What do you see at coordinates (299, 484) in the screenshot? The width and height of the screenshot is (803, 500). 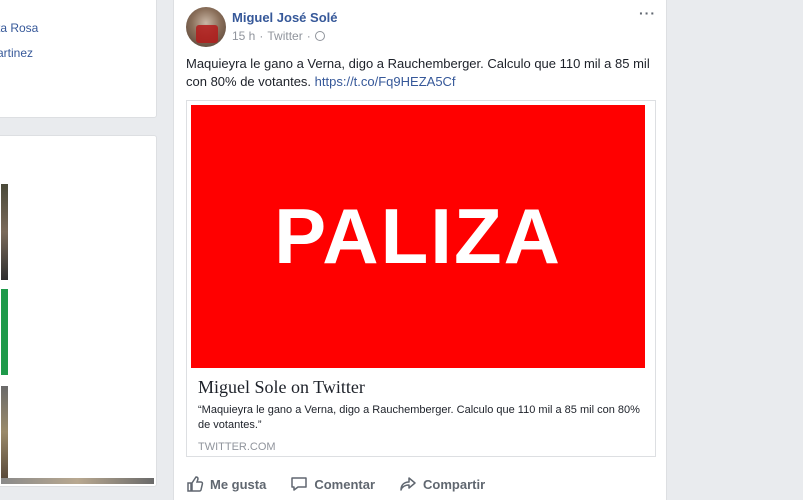 I see `comment-icon` at bounding box center [299, 484].